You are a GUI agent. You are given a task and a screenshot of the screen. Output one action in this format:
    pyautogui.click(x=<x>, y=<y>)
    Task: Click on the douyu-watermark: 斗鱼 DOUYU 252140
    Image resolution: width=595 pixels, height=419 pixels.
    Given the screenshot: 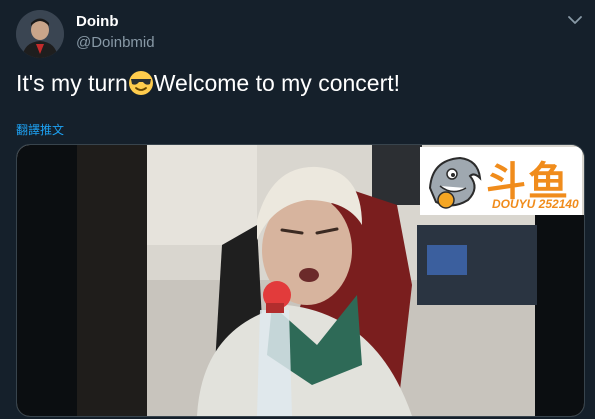 What is the action you would take?
    pyautogui.click(x=501, y=181)
    